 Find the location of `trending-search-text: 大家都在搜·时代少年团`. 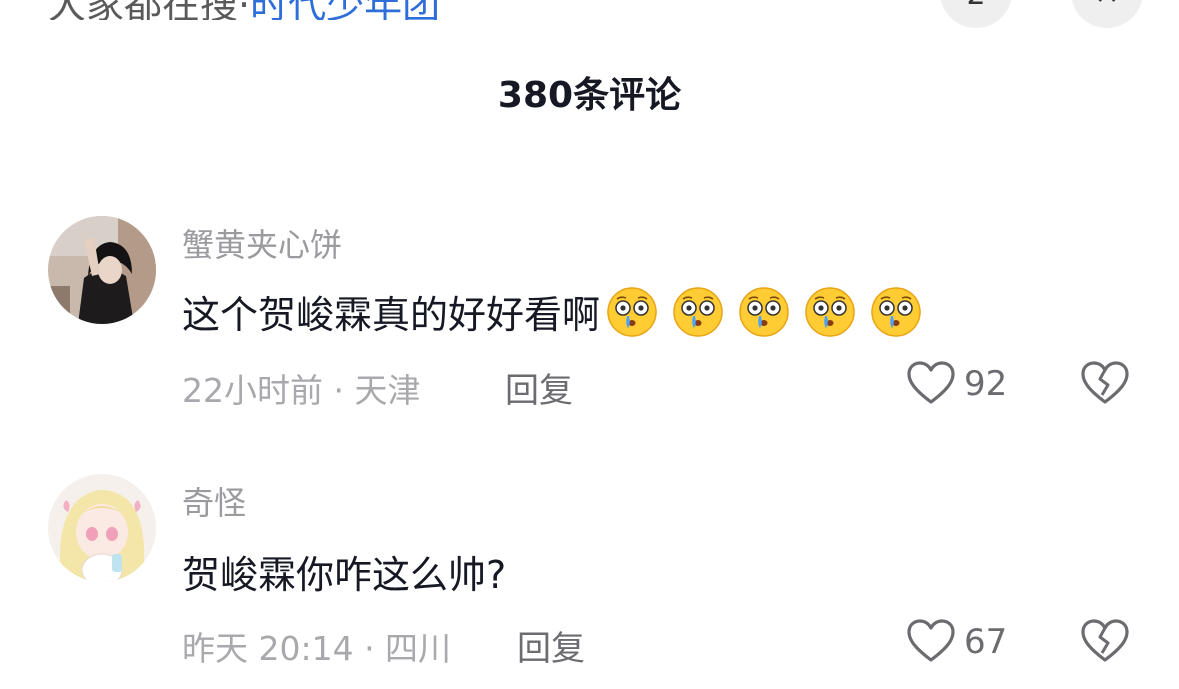

trending-search-text: 大家都在搜·时代少年团 is located at coordinates (244, 10).